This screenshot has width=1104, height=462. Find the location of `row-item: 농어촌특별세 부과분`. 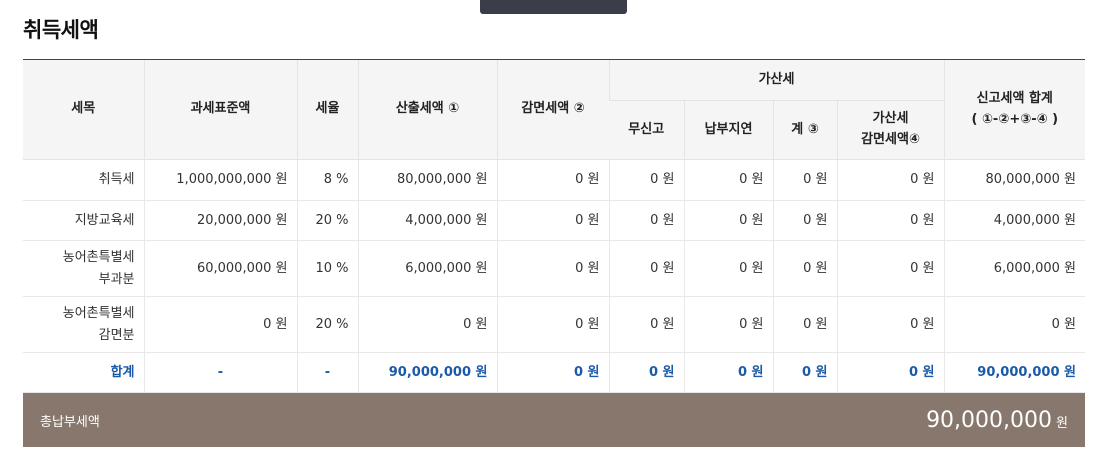

row-item: 농어촌특별세 부과분 is located at coordinates (83, 268).